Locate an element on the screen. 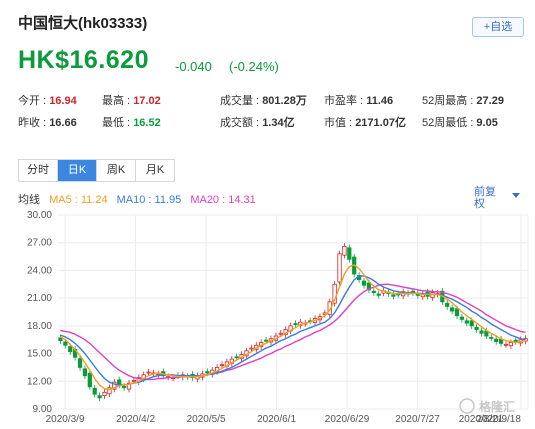 The image size is (535, 429). y-tick-label: 27.00 is located at coordinates (39, 243).